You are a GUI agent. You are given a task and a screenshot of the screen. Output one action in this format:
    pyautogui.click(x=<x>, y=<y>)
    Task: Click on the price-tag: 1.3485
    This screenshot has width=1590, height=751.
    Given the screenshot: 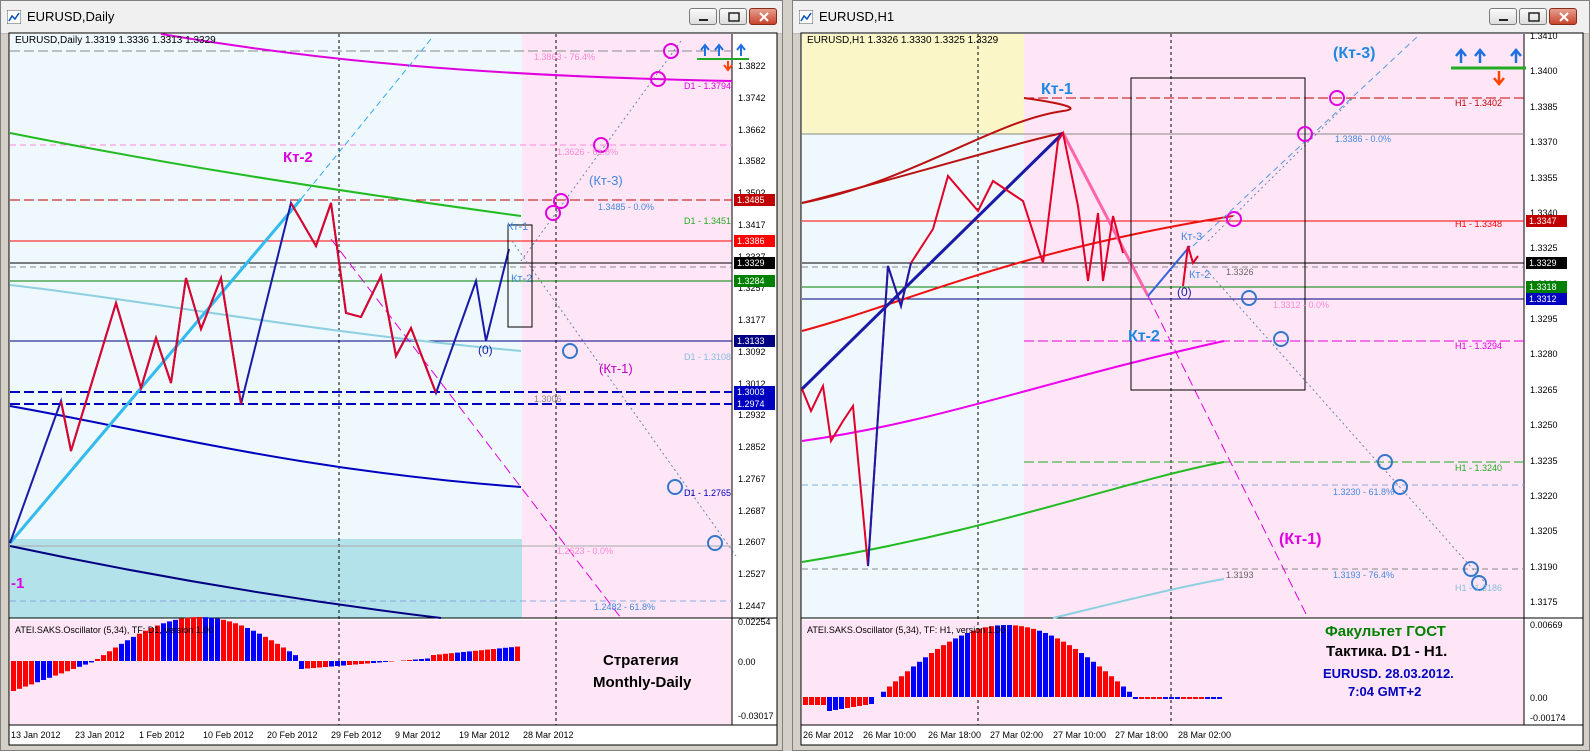 What is the action you would take?
    pyautogui.click(x=754, y=200)
    